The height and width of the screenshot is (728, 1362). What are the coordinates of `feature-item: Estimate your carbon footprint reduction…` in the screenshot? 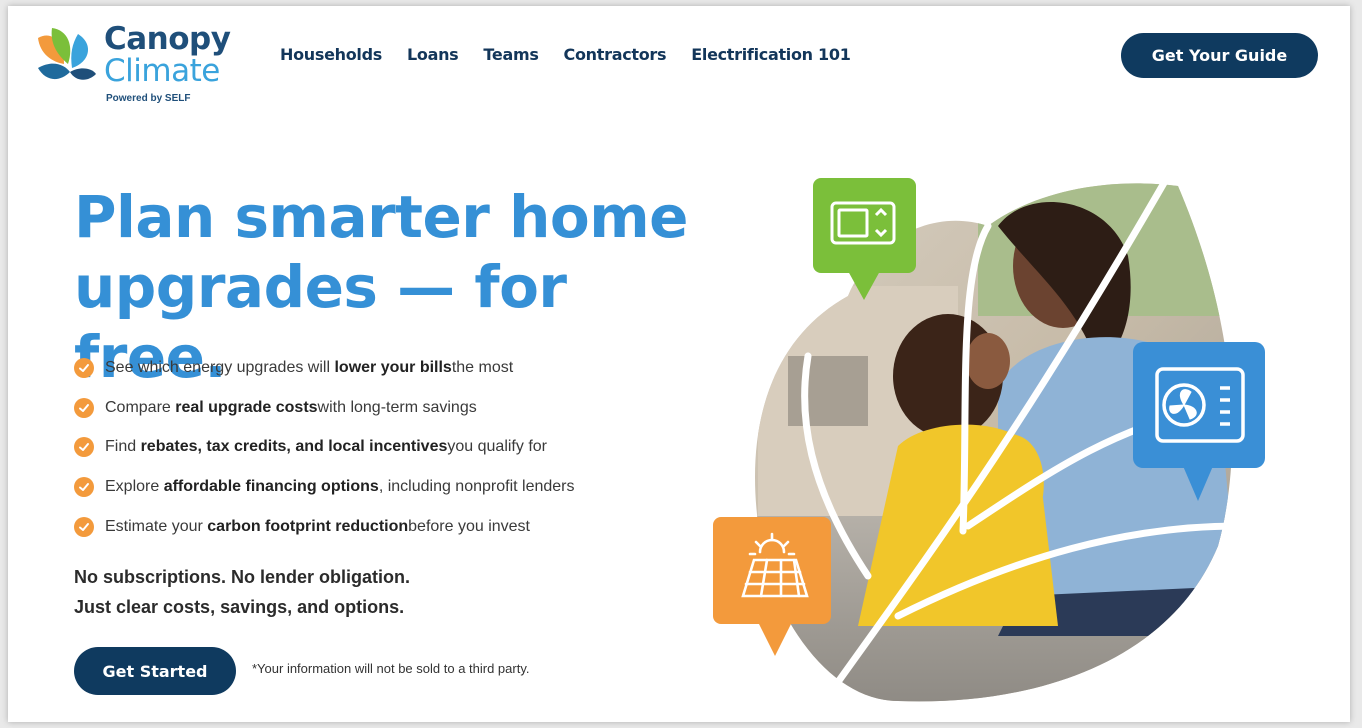 It's located at (324, 527).